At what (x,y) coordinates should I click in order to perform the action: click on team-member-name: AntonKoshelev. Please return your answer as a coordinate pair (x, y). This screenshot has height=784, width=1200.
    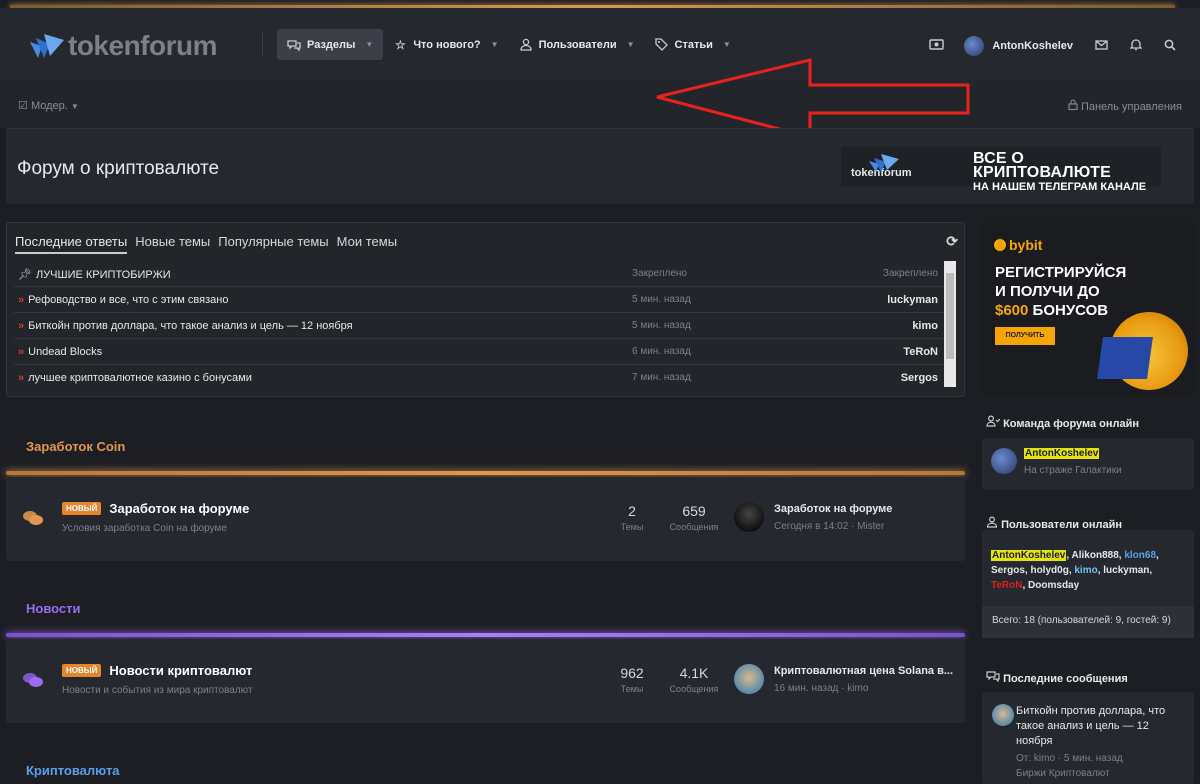
    Looking at the image, I should click on (1062, 453).